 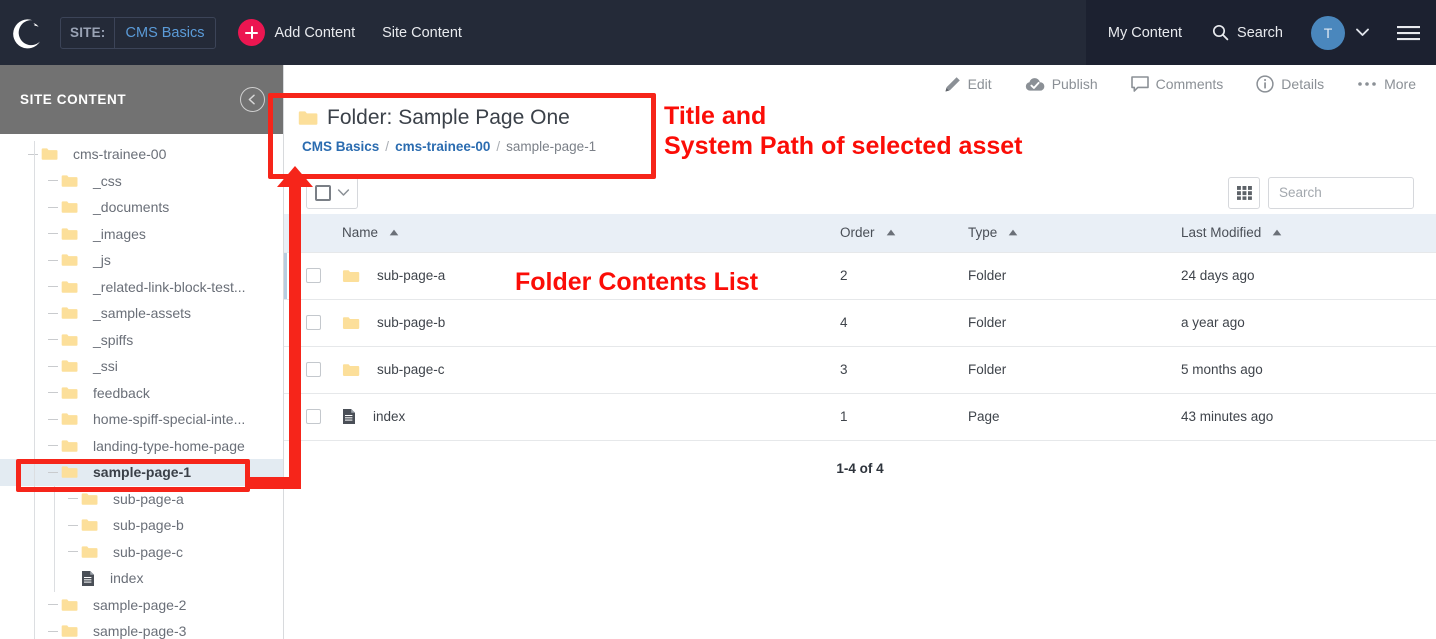 What do you see at coordinates (102, 260) in the screenshot?
I see `tree-item-label: _js` at bounding box center [102, 260].